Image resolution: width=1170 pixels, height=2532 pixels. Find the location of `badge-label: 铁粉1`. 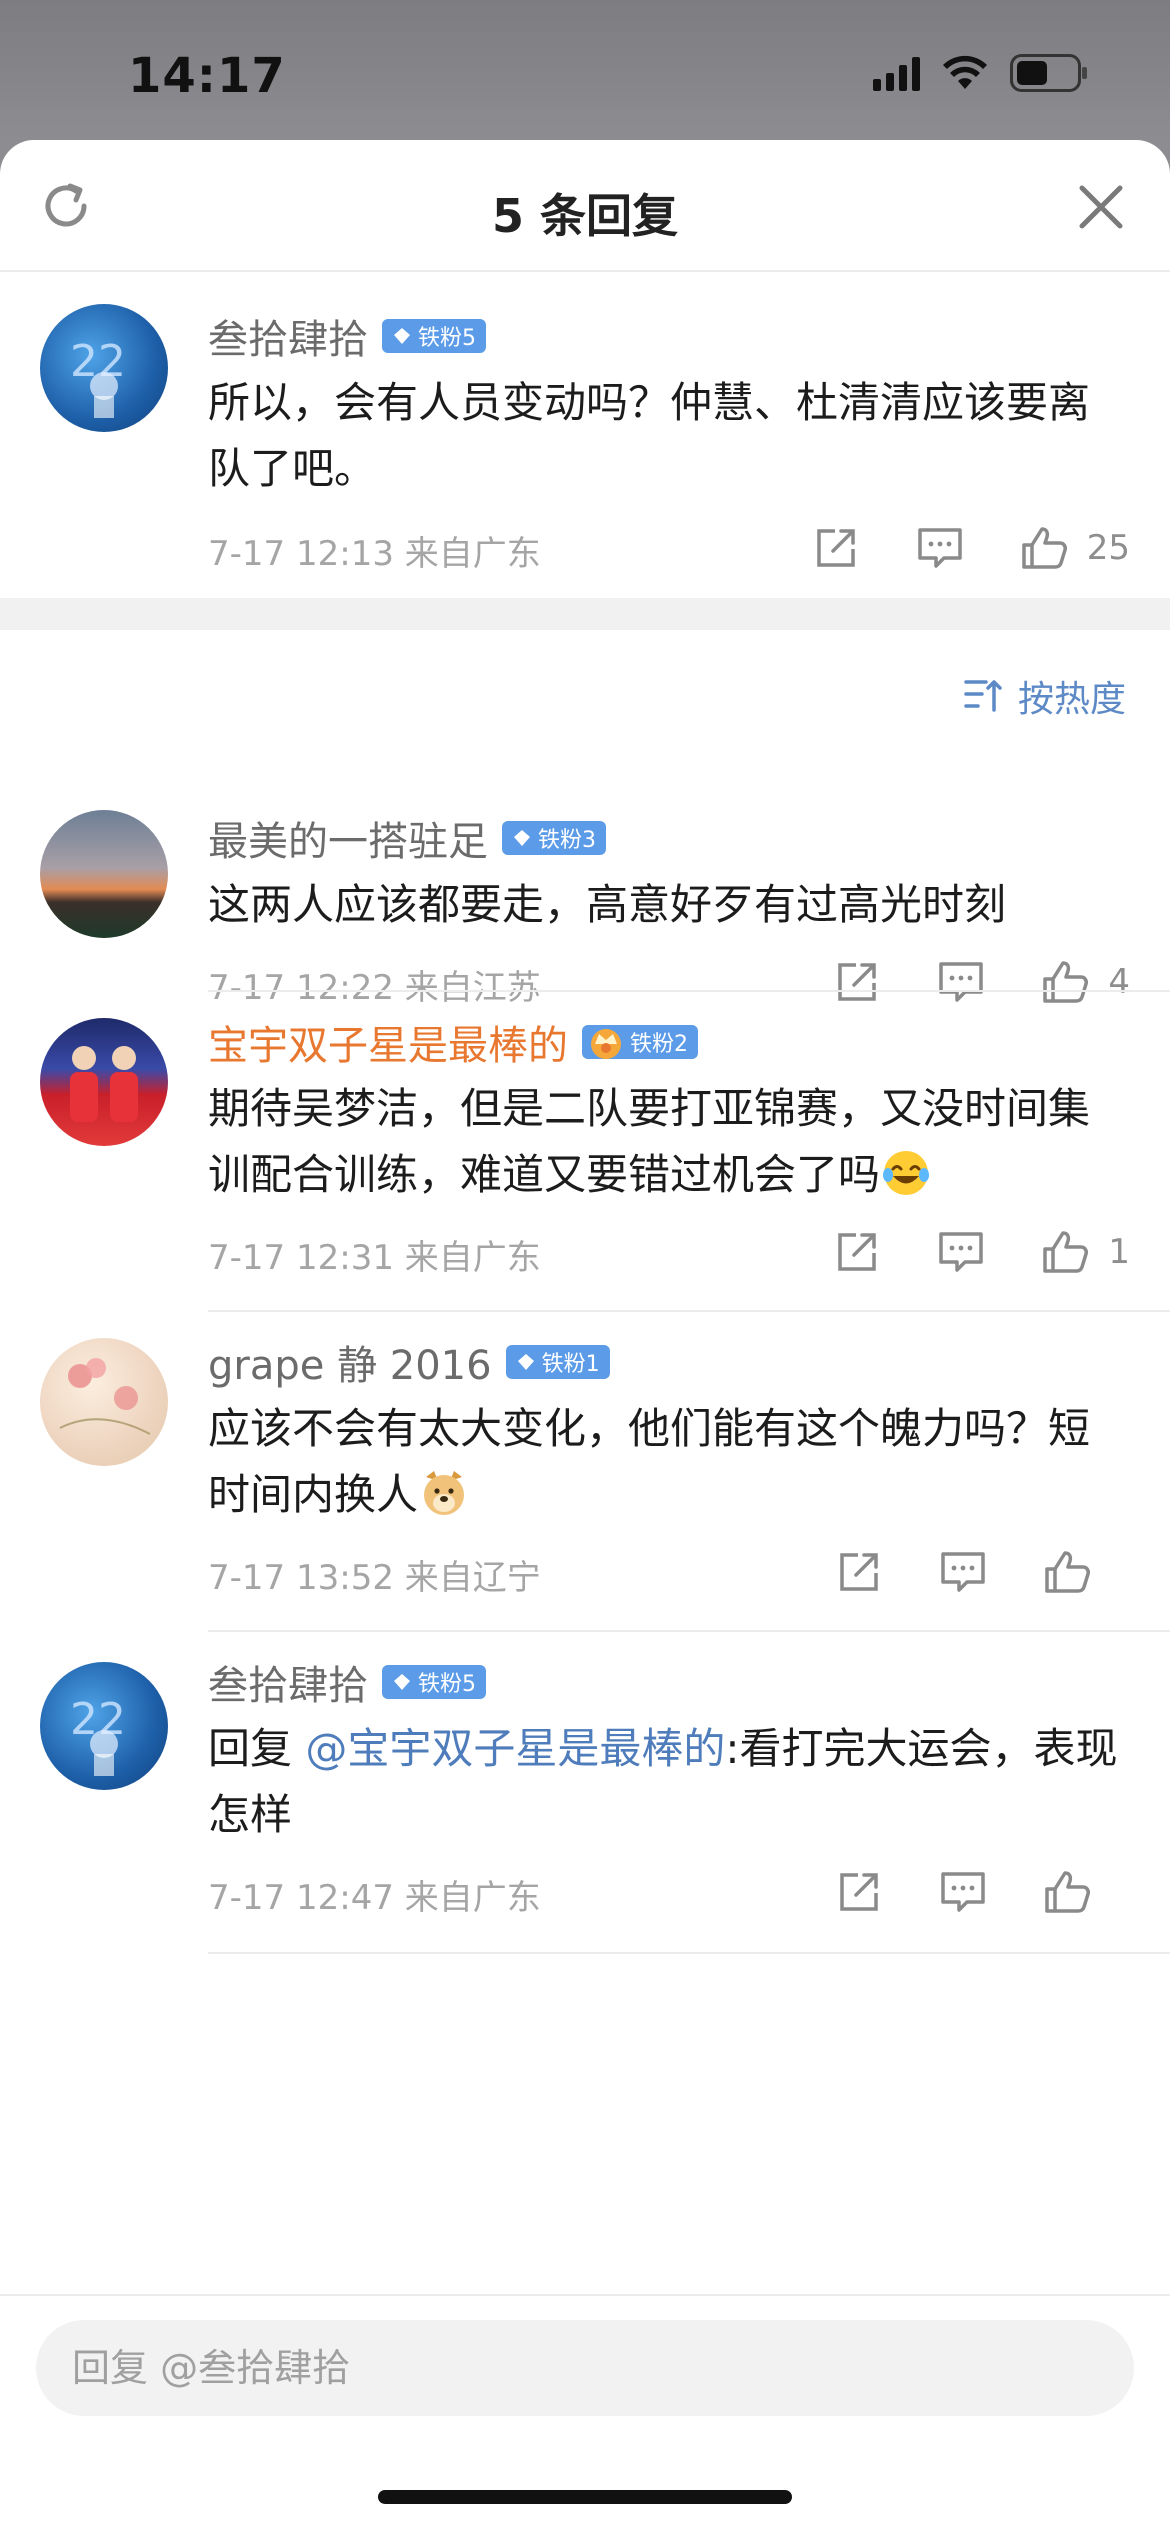

badge-label: 铁粉1 is located at coordinates (570, 1364).